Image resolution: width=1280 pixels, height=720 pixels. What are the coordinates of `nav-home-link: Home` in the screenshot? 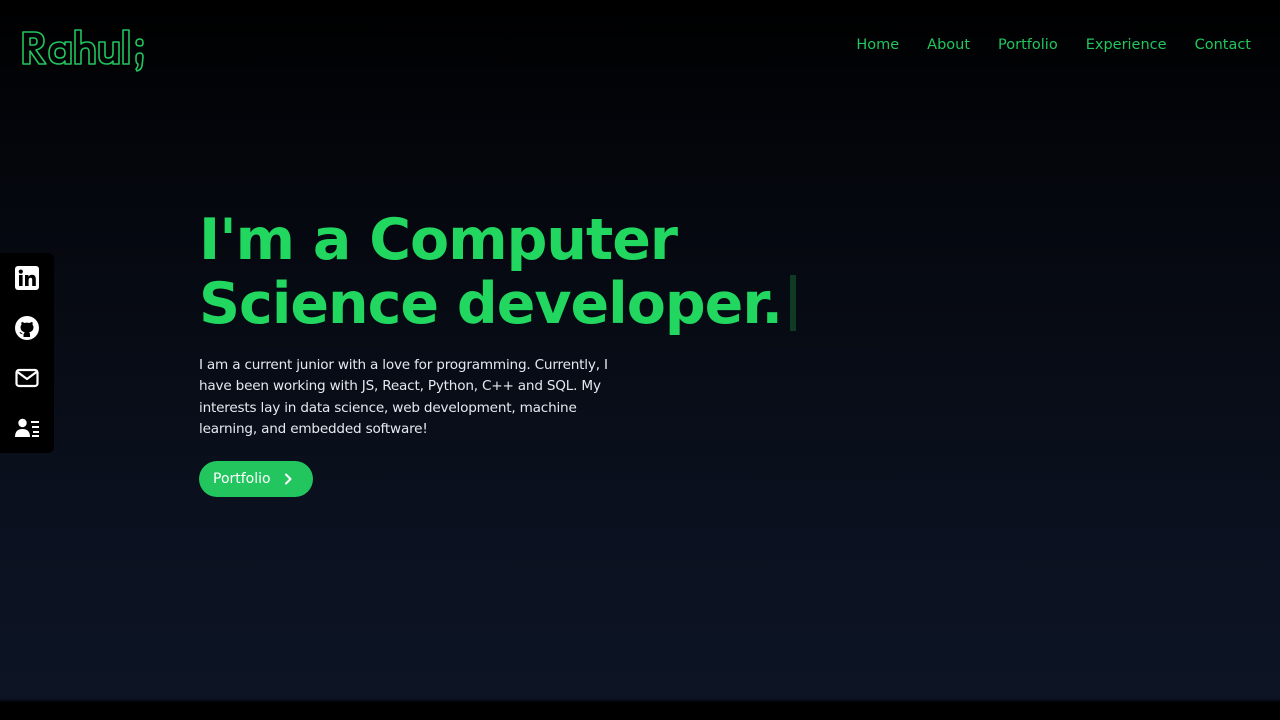 It's located at (877, 45).